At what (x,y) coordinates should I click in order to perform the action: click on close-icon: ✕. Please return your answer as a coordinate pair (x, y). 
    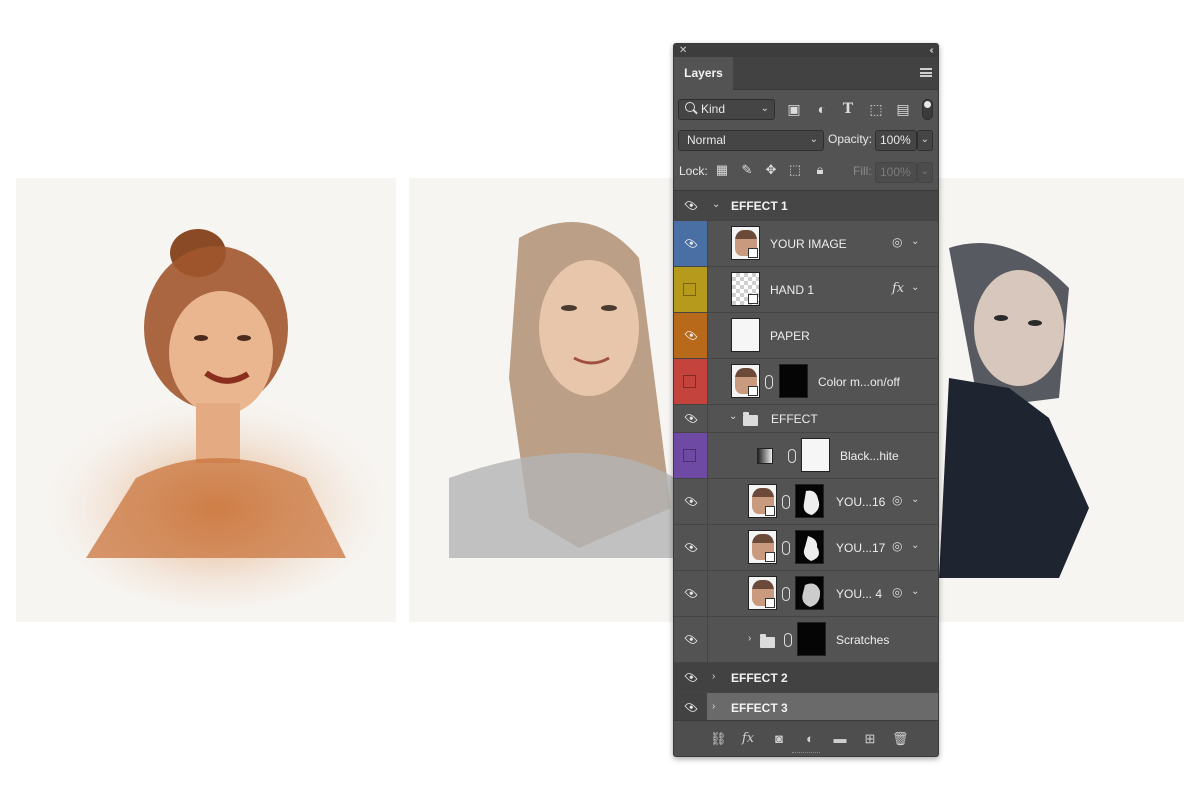
    Looking at the image, I should click on (683, 50).